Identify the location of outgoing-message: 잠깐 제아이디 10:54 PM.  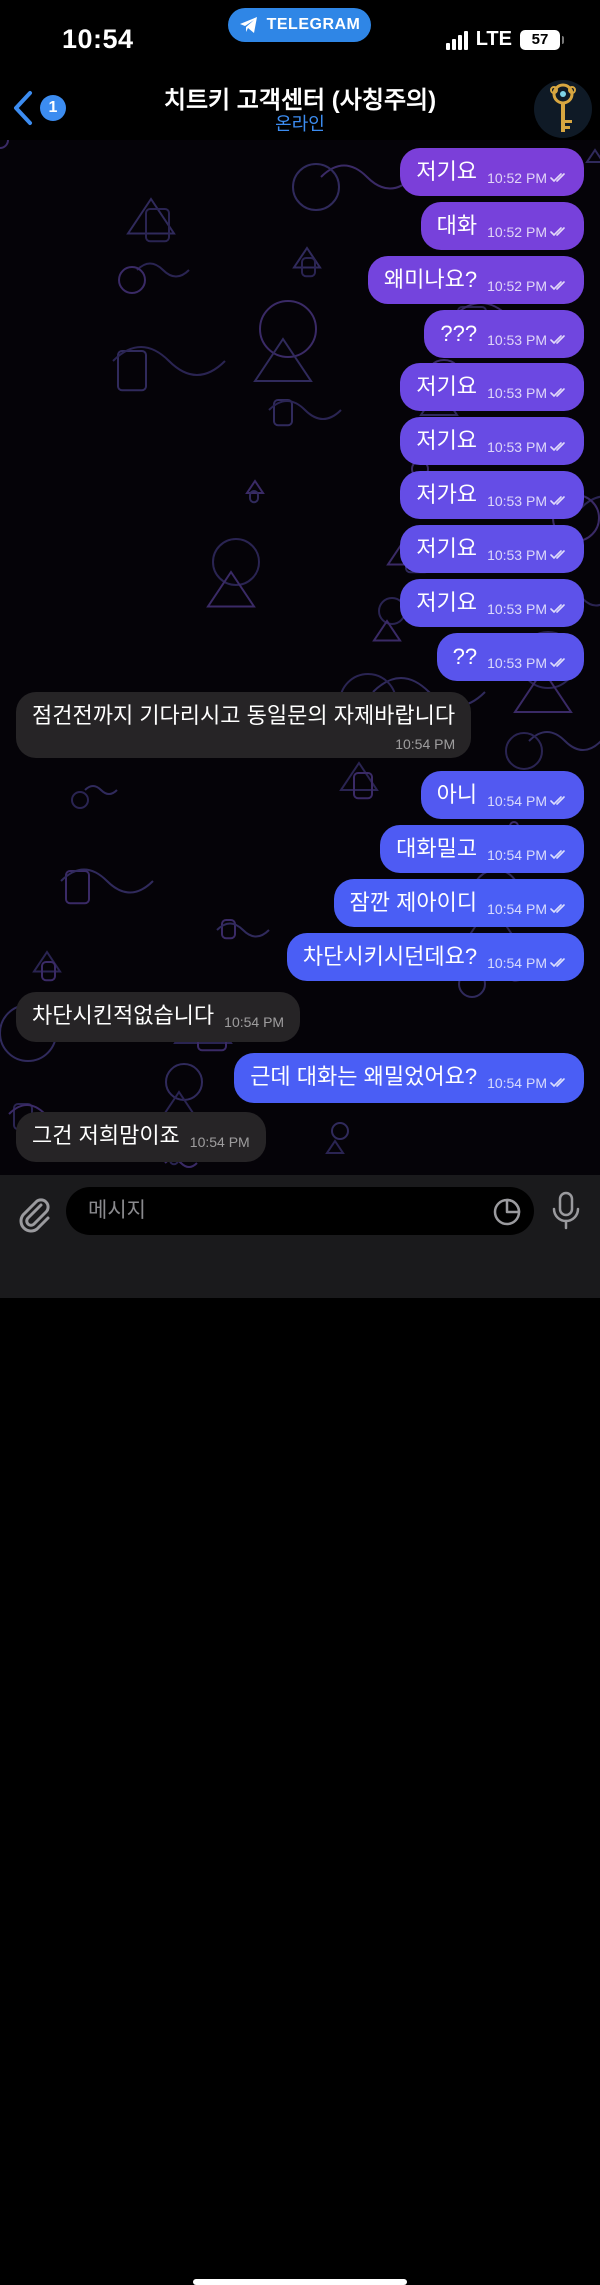
(458, 903).